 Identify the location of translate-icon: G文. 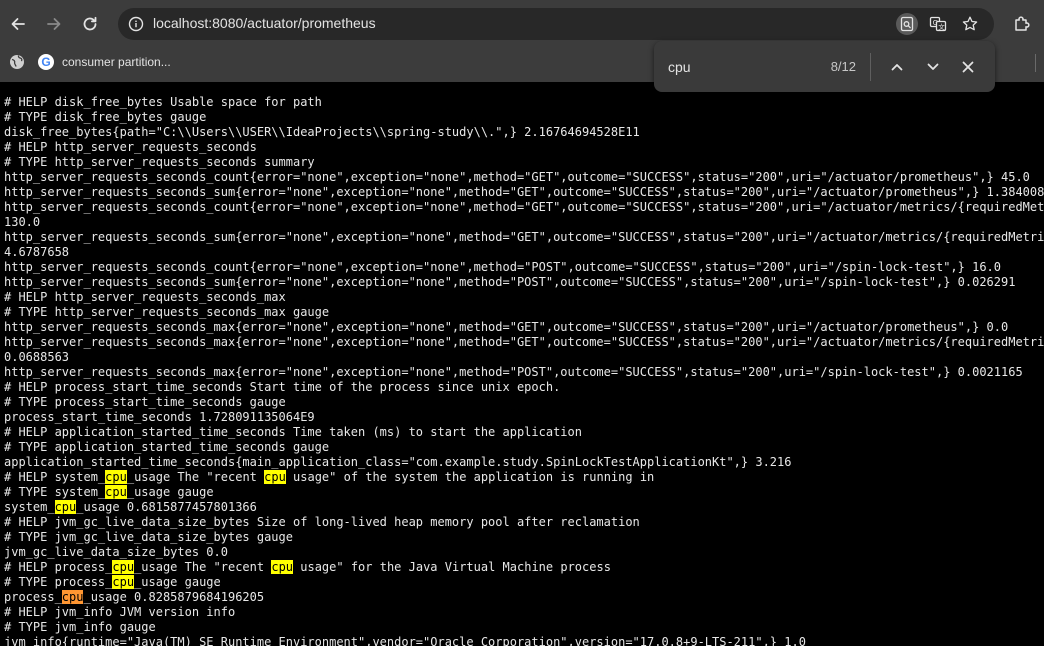
(938, 24).